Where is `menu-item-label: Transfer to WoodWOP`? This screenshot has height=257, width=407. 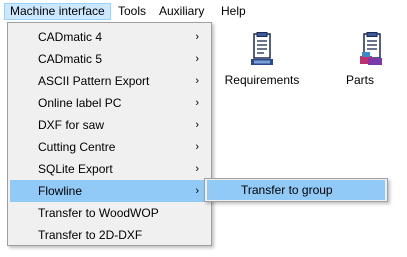 menu-item-label: Transfer to WoodWOP is located at coordinates (98, 213).